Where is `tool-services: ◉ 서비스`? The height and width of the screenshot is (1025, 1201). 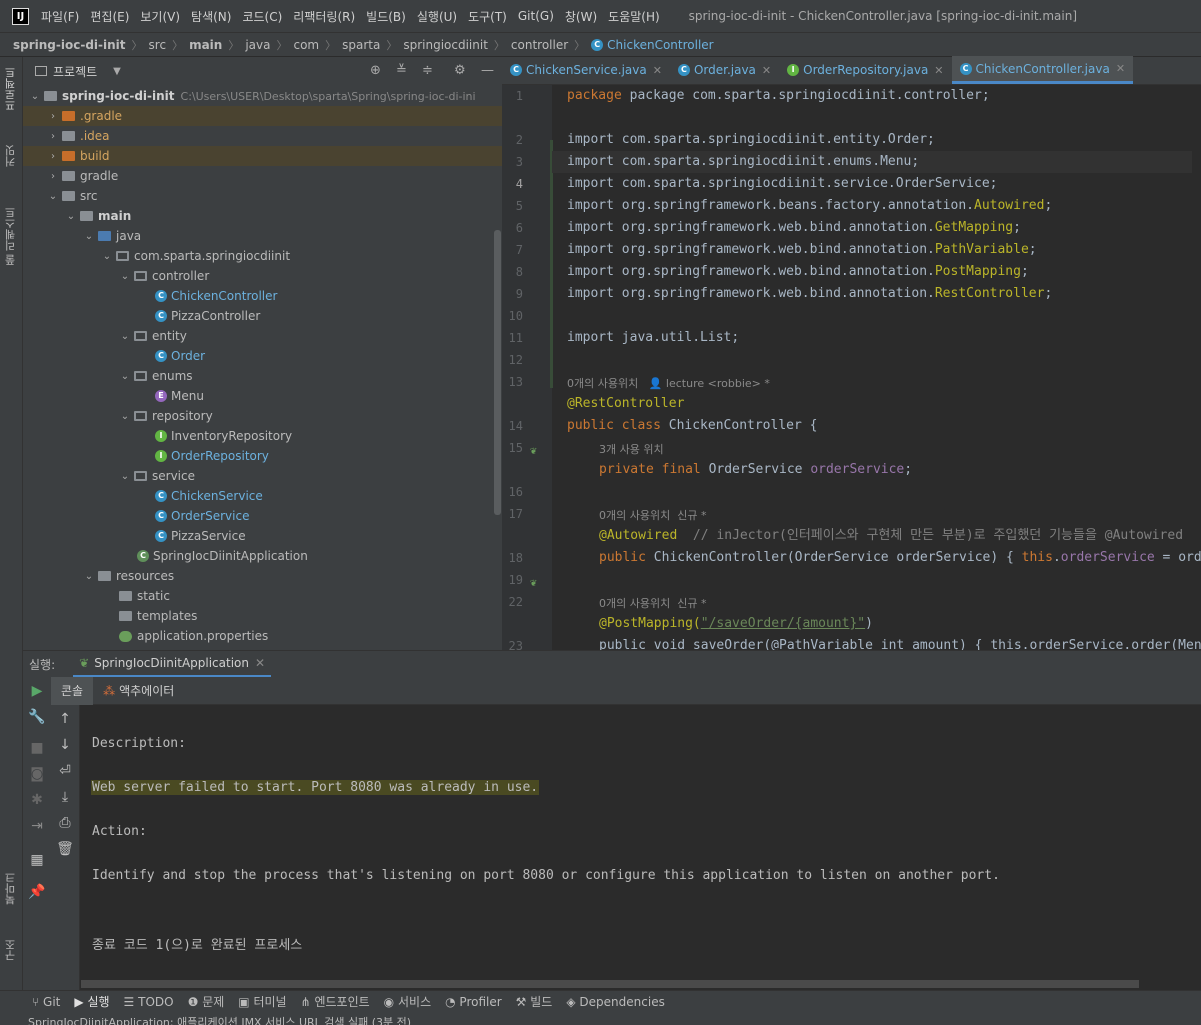 tool-services: ◉ 서비스 is located at coordinates (407, 1001).